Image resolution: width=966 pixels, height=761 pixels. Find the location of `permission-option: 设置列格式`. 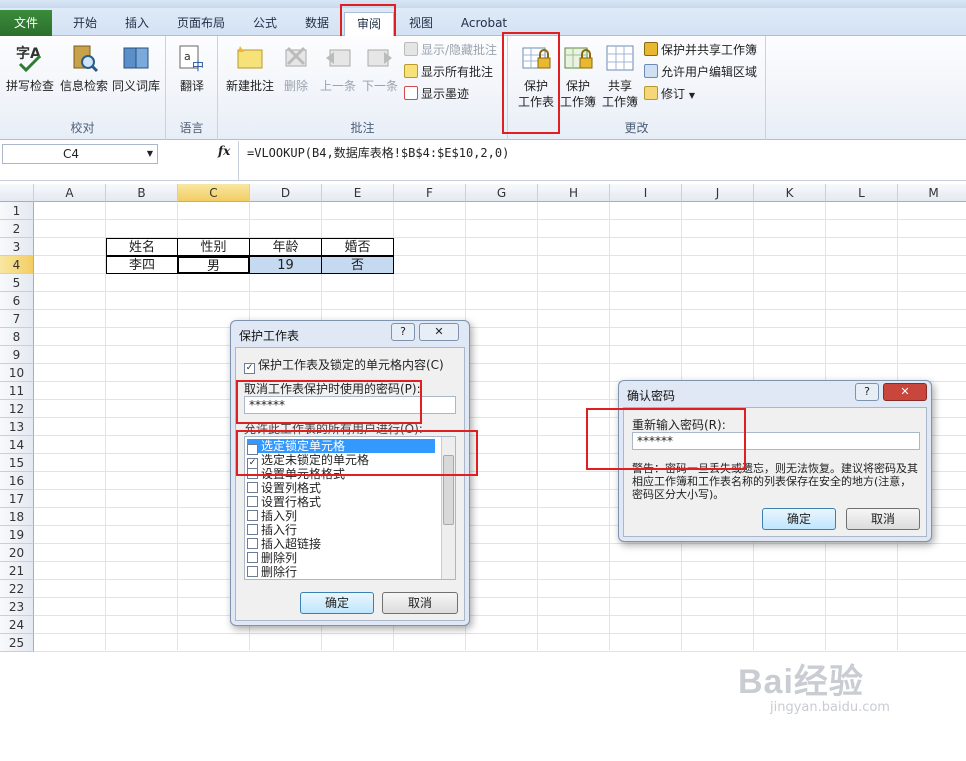

permission-option: 设置列格式 is located at coordinates (341, 488).